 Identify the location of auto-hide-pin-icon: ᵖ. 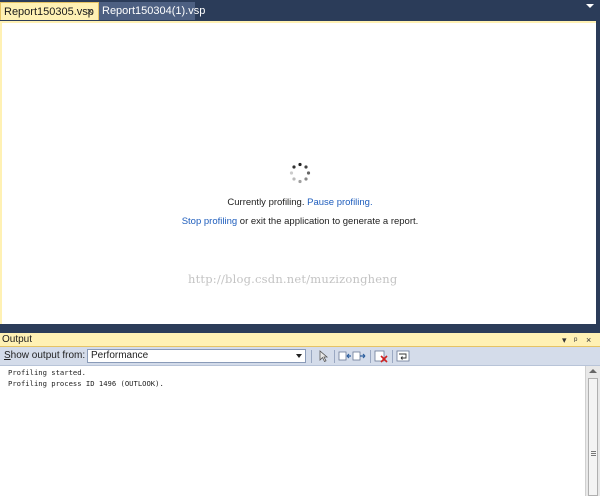
(575, 340).